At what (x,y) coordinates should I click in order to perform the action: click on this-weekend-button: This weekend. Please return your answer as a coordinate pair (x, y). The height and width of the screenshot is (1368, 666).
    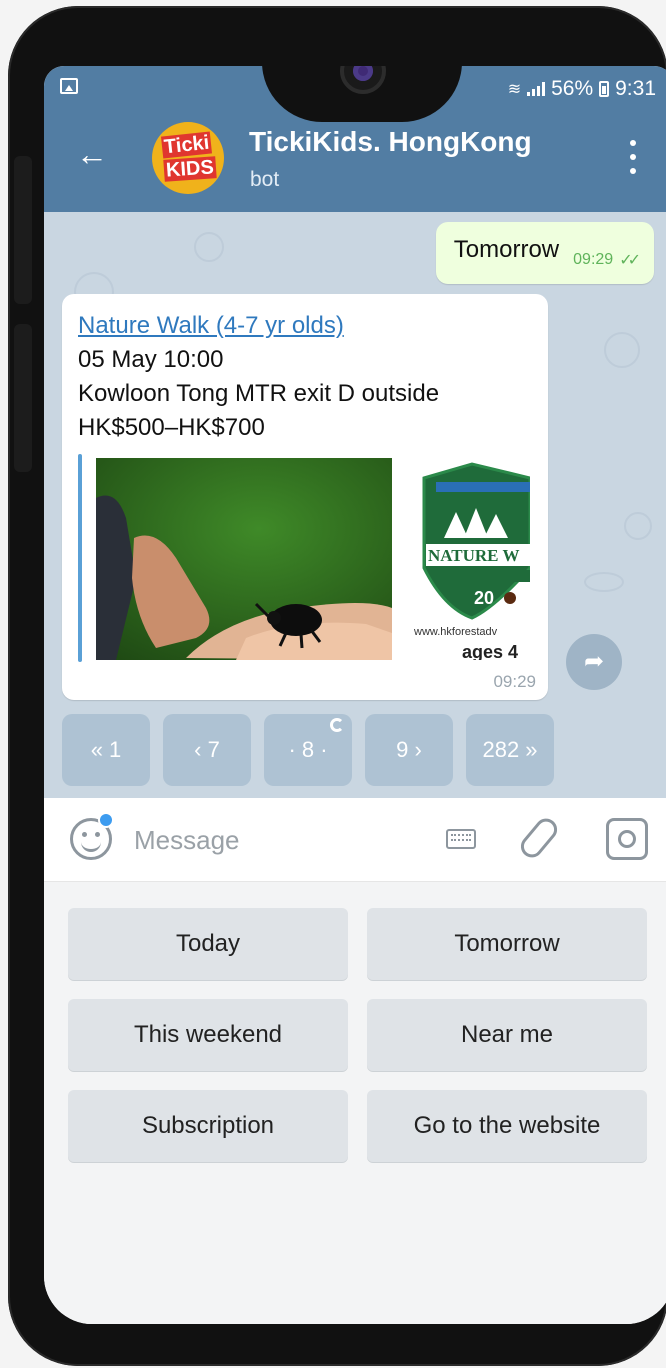
    Looking at the image, I should click on (208, 1035).